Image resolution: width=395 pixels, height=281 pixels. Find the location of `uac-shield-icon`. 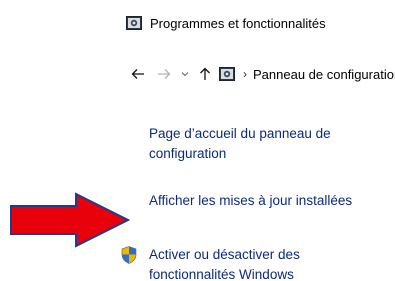

uac-shield-icon is located at coordinates (129, 255).